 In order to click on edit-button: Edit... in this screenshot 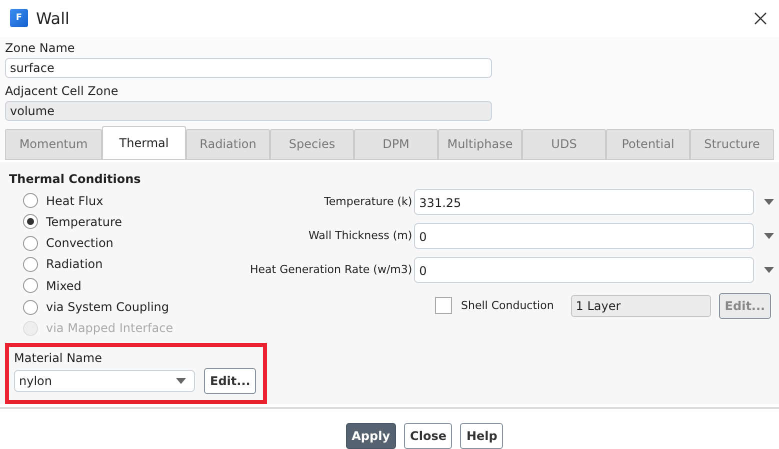, I will do `click(230, 381)`.